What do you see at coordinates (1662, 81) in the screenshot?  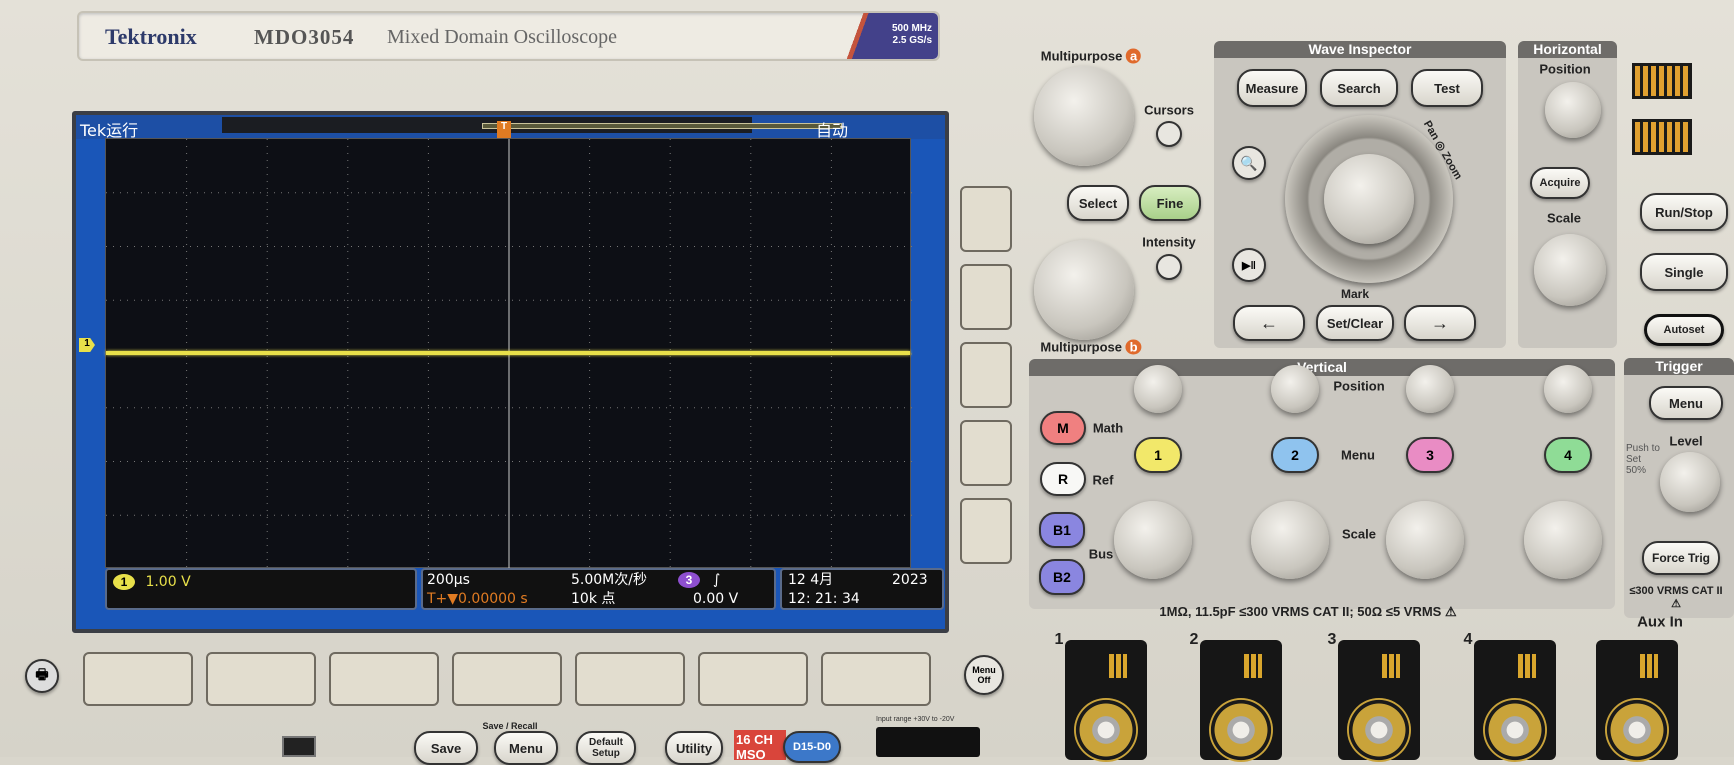 I see `memory-slot-connector` at bounding box center [1662, 81].